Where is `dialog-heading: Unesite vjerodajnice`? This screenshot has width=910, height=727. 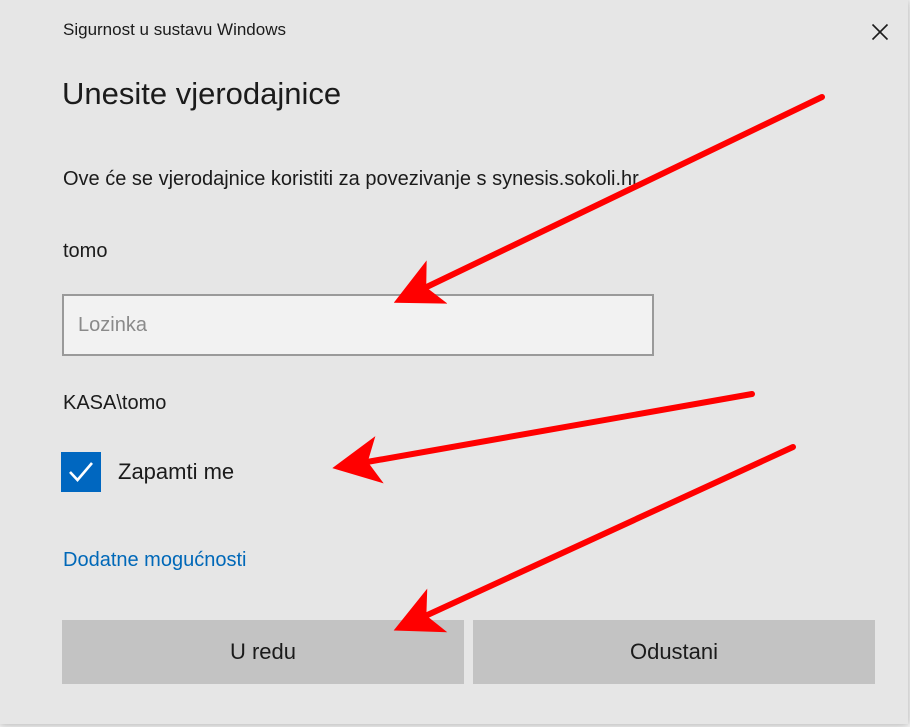 dialog-heading: Unesite vjerodajnice is located at coordinates (202, 93).